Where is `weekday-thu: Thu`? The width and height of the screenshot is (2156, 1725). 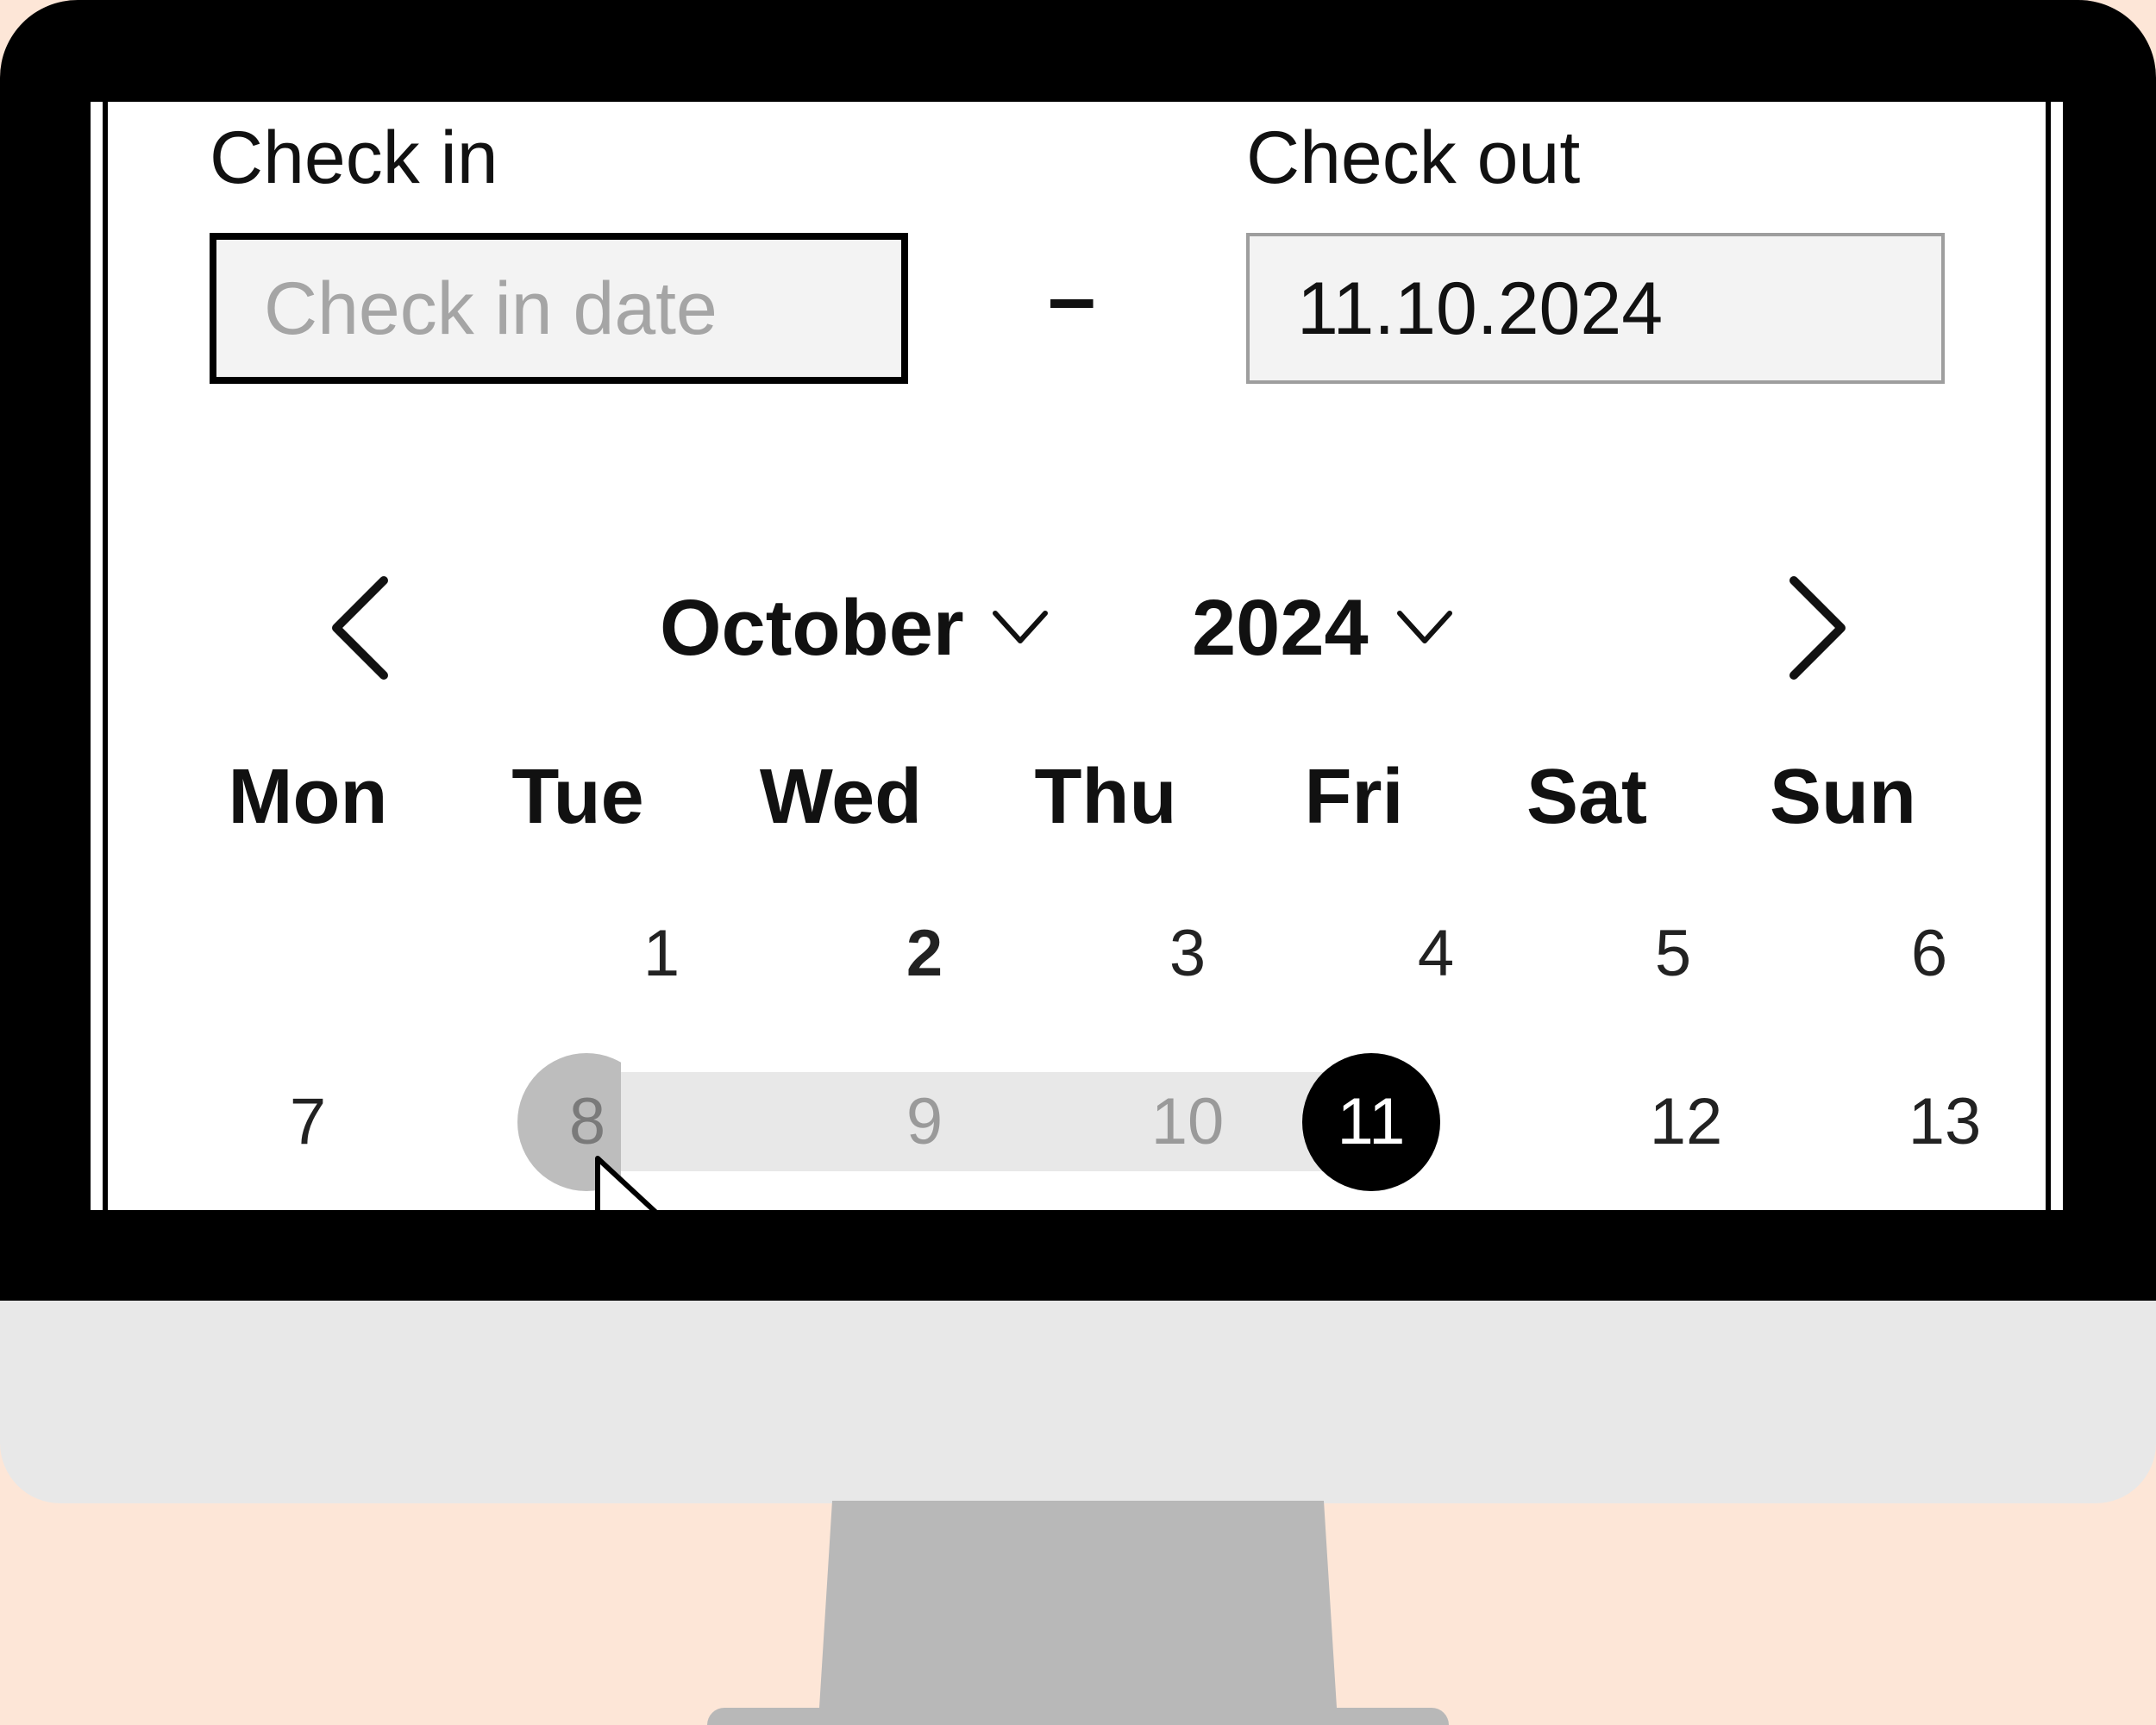
weekday-thu: Thu is located at coordinates (1105, 797).